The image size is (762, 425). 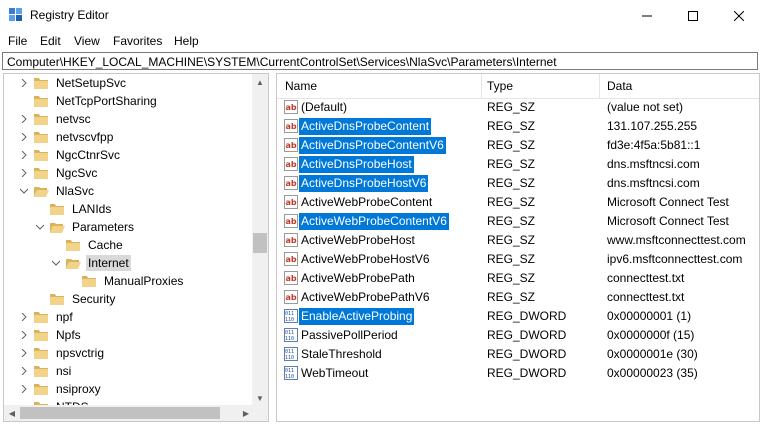 I want to click on tree-item: NlaSvc, so click(x=57, y=191).